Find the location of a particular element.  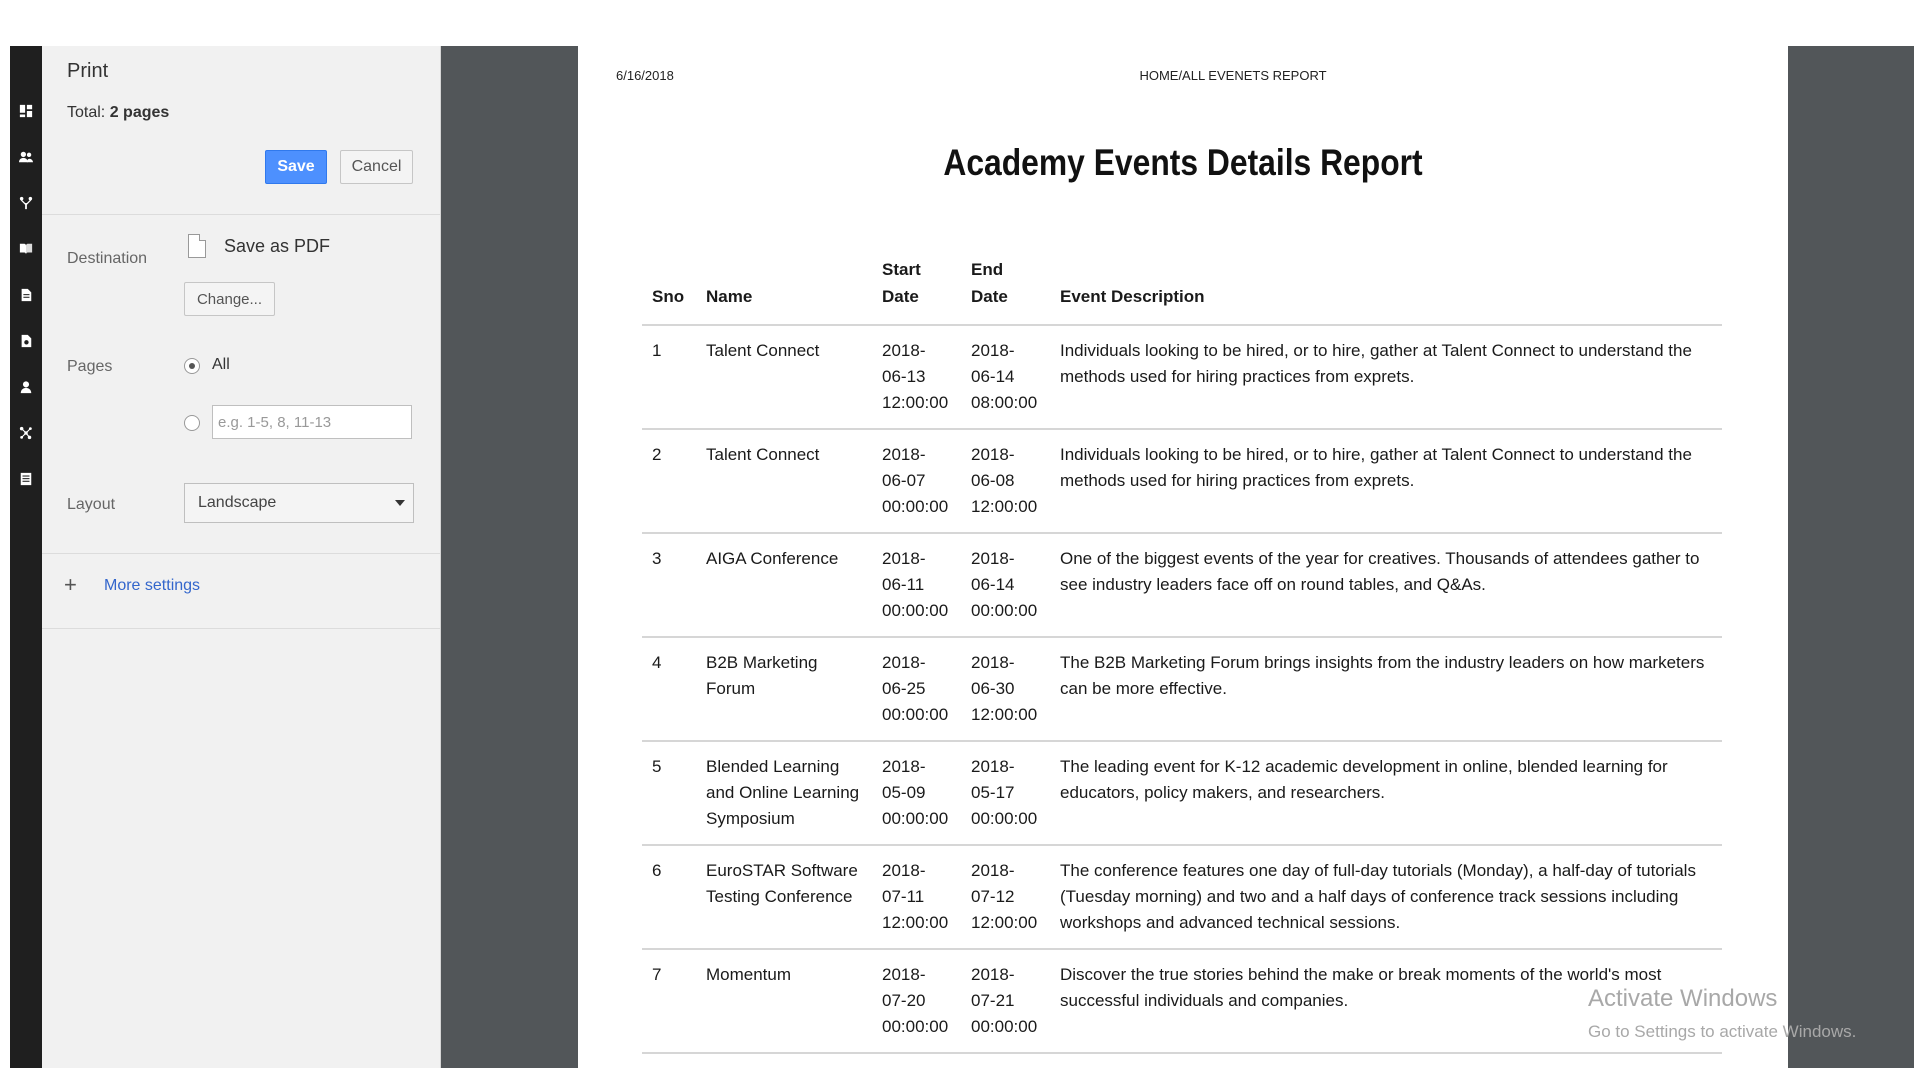

report-title: Academy Events Details Report is located at coordinates (1183, 162).